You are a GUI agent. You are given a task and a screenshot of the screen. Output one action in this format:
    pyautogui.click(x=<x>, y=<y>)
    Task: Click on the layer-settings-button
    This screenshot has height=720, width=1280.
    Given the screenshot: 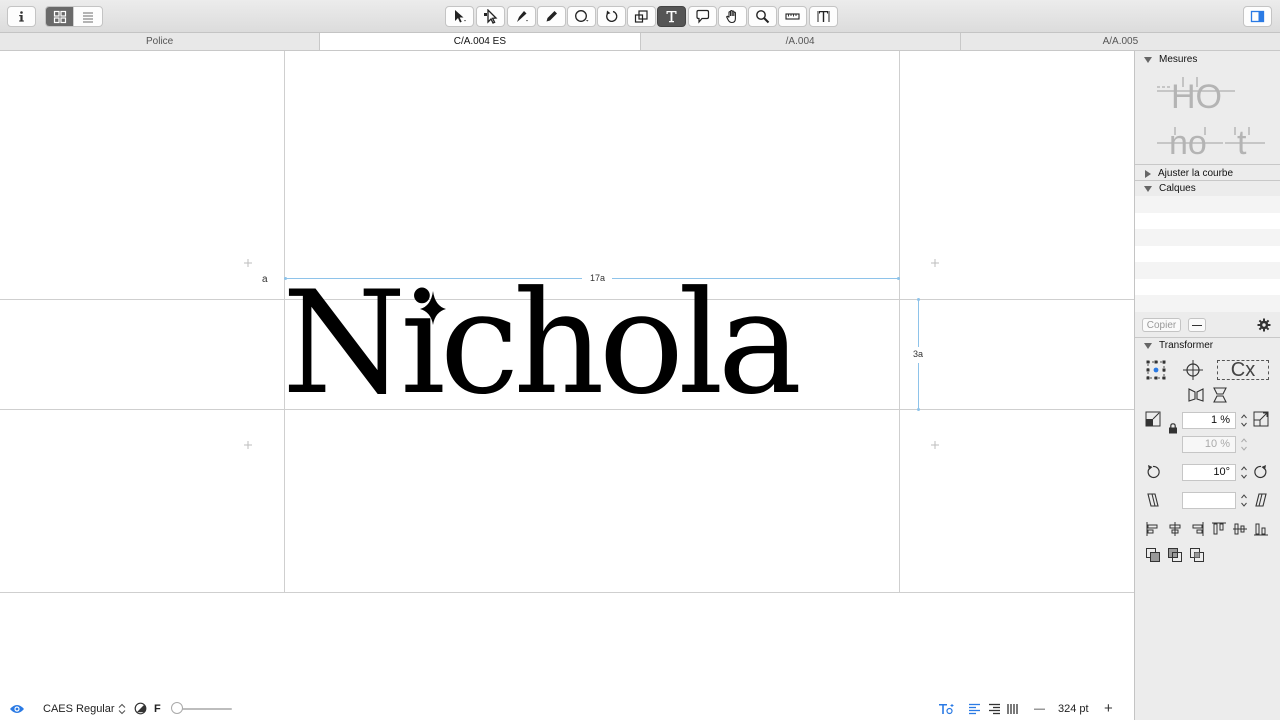 What is the action you would take?
    pyautogui.click(x=1264, y=325)
    